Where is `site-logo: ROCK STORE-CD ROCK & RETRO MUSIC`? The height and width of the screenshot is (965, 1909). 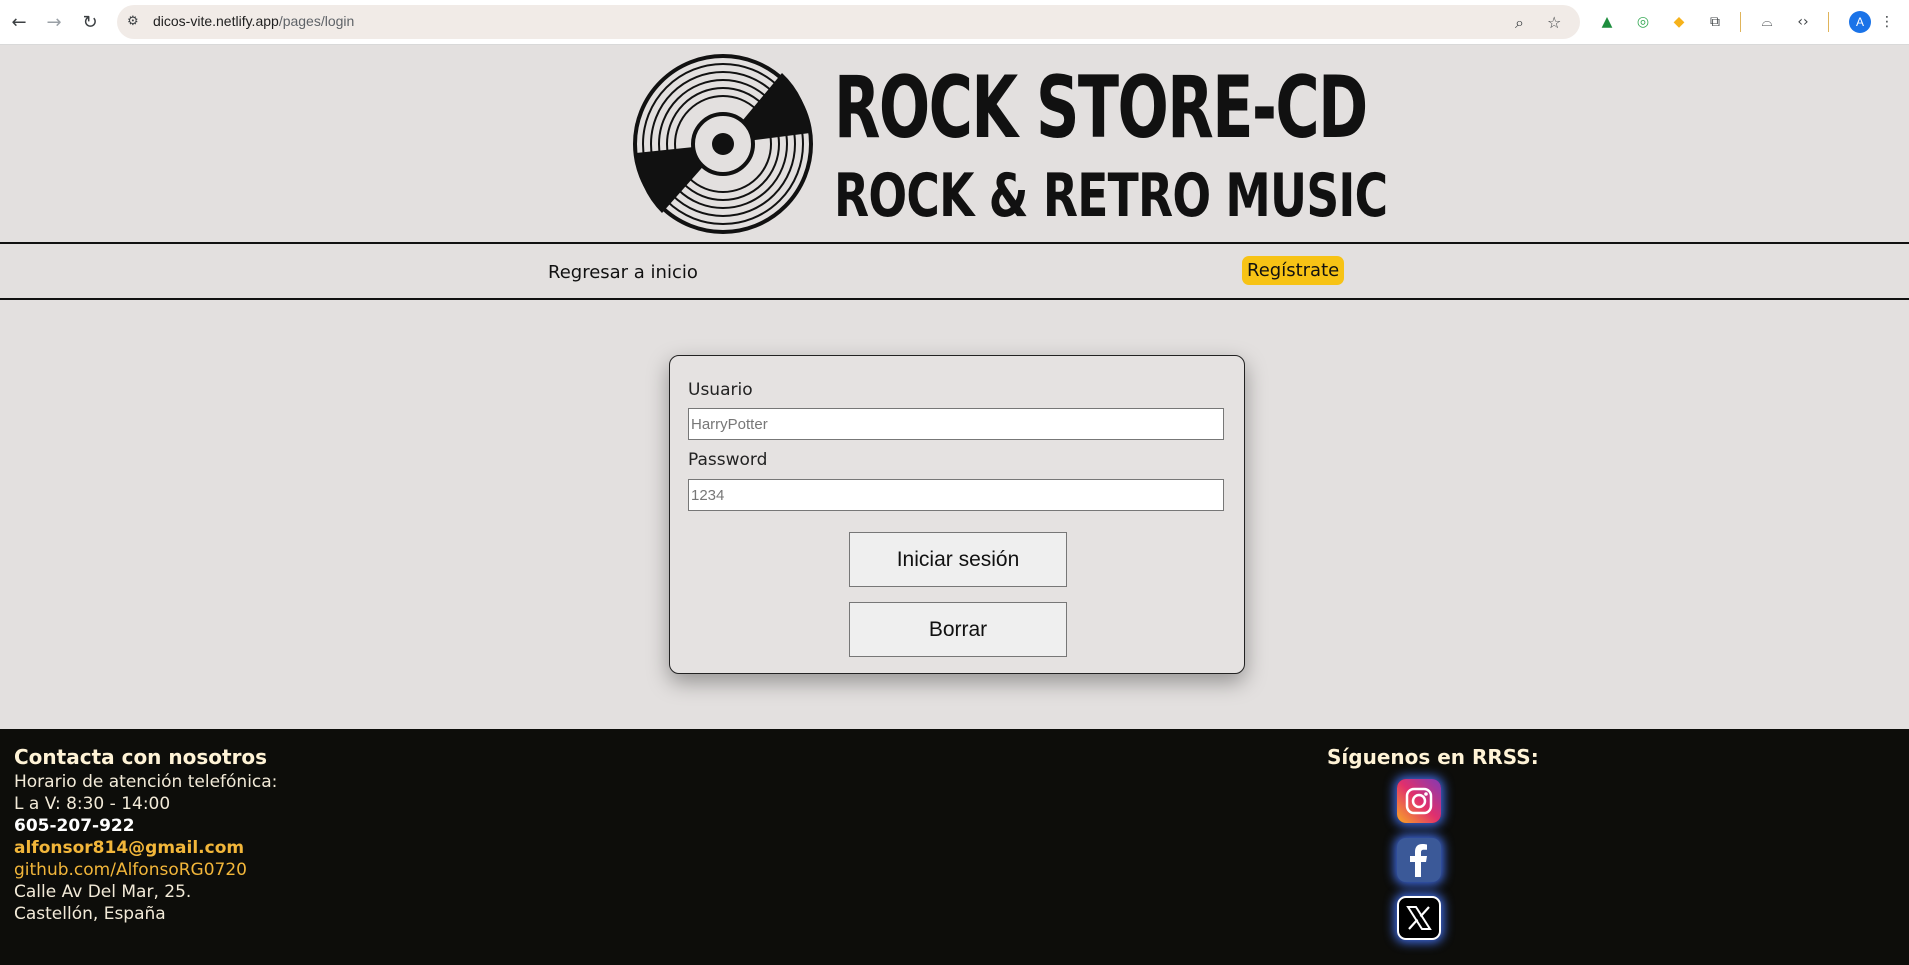
site-logo: ROCK STORE-CD ROCK & RETRO MUSIC is located at coordinates (1010, 144).